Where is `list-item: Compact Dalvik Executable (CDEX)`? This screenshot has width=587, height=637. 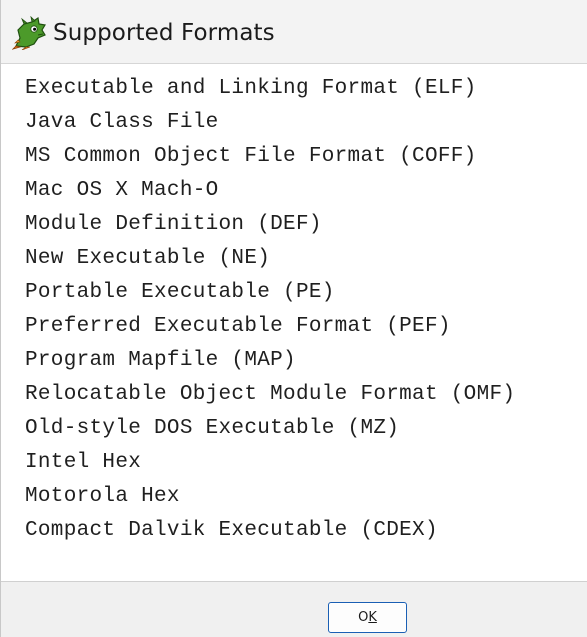
list-item: Compact Dalvik Executable (CDEX) is located at coordinates (270, 531).